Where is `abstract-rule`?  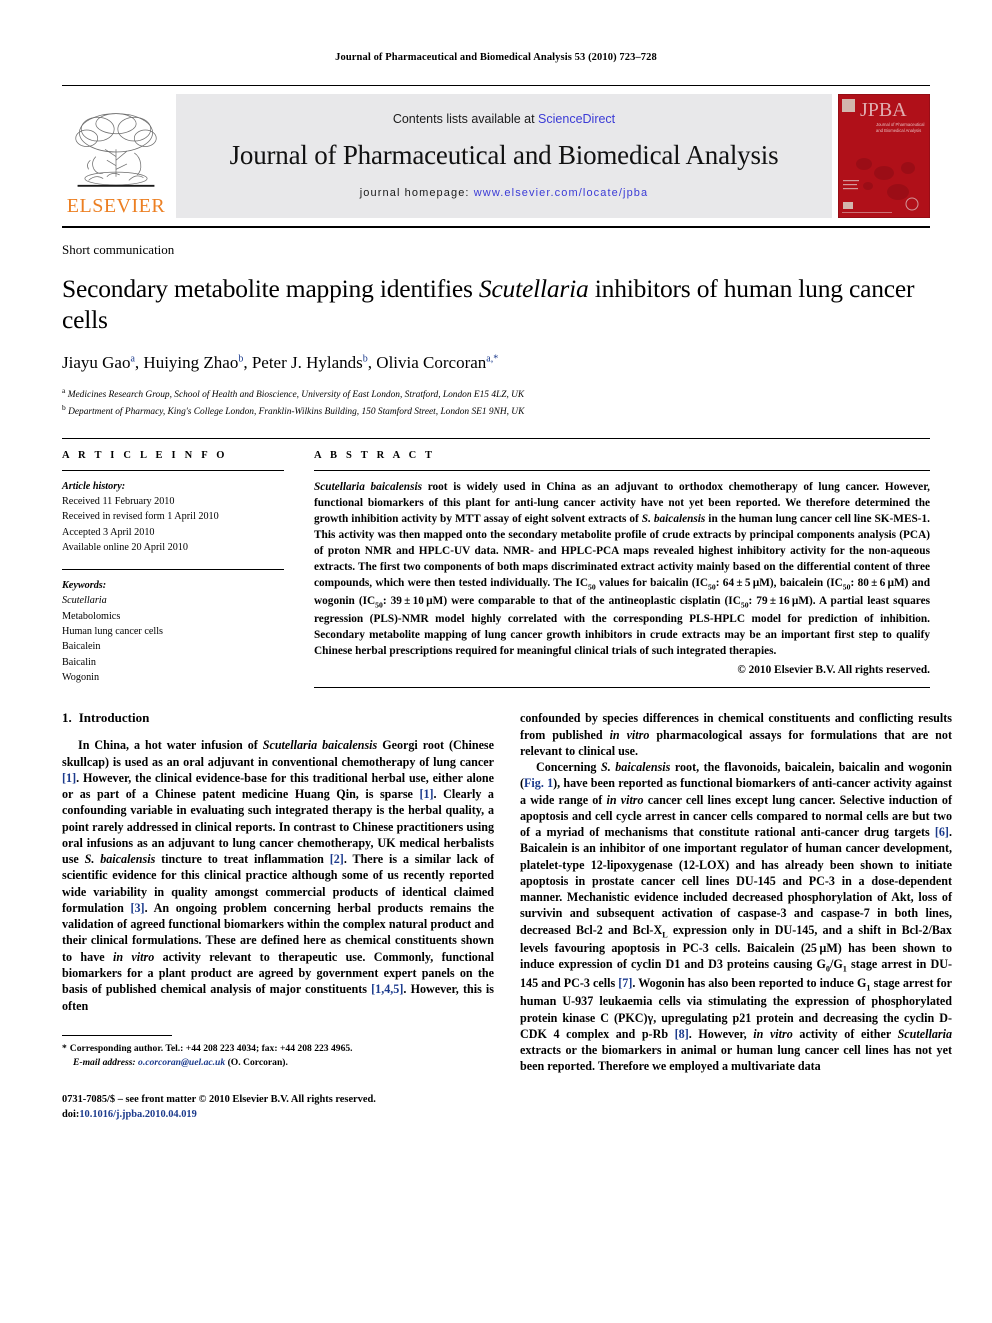 abstract-rule is located at coordinates (622, 470).